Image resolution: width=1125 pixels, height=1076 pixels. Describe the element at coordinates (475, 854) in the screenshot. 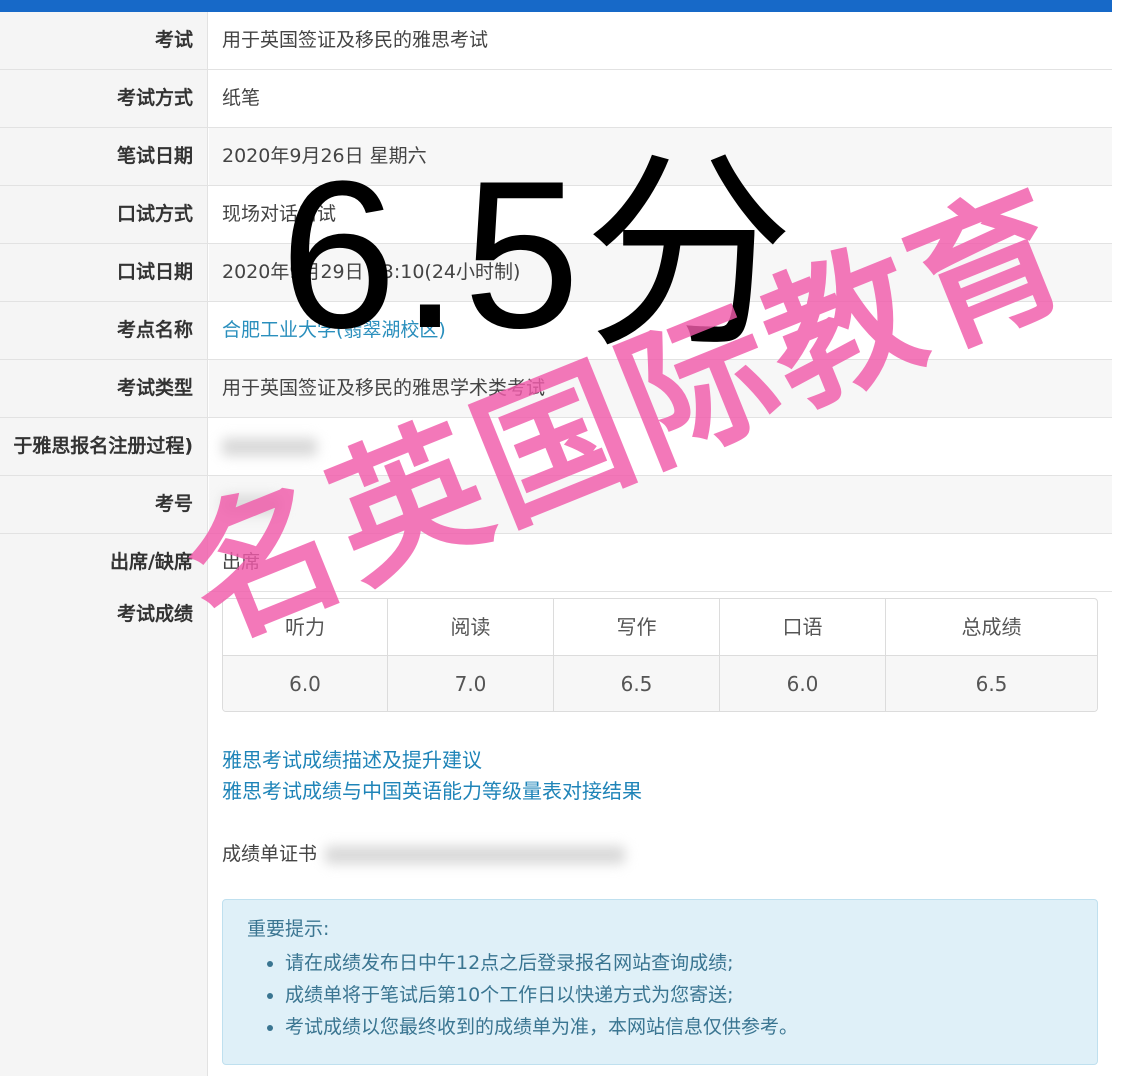

I see `redacted-value` at that location.